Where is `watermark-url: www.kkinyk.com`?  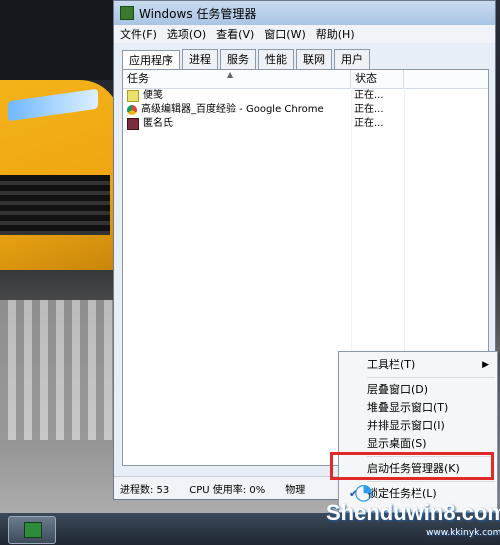 watermark-url: www.kkinyk.com is located at coordinates (463, 533).